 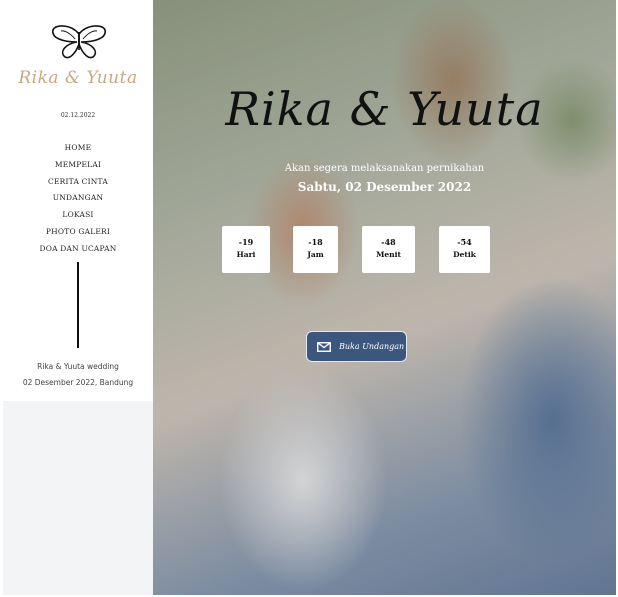 What do you see at coordinates (78, 249) in the screenshot?
I see `nav-item-doa-dan-ucapan: DOA DAN UCAPAN` at bounding box center [78, 249].